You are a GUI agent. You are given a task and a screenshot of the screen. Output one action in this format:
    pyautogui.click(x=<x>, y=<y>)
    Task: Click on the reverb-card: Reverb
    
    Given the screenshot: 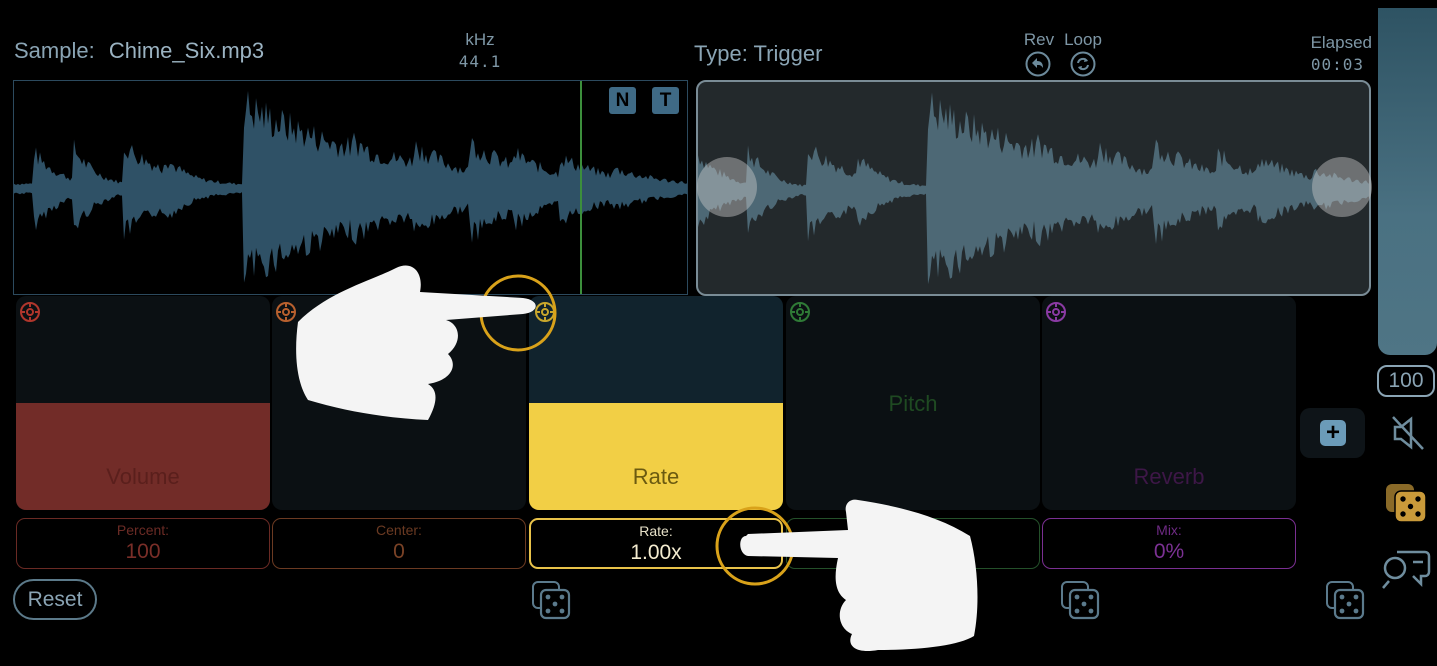 What is the action you would take?
    pyautogui.click(x=1169, y=403)
    